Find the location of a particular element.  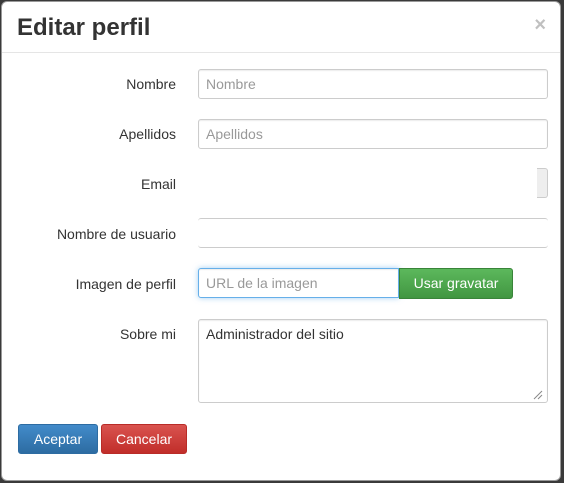

apellidos-label: Apellidos is located at coordinates (147, 134).